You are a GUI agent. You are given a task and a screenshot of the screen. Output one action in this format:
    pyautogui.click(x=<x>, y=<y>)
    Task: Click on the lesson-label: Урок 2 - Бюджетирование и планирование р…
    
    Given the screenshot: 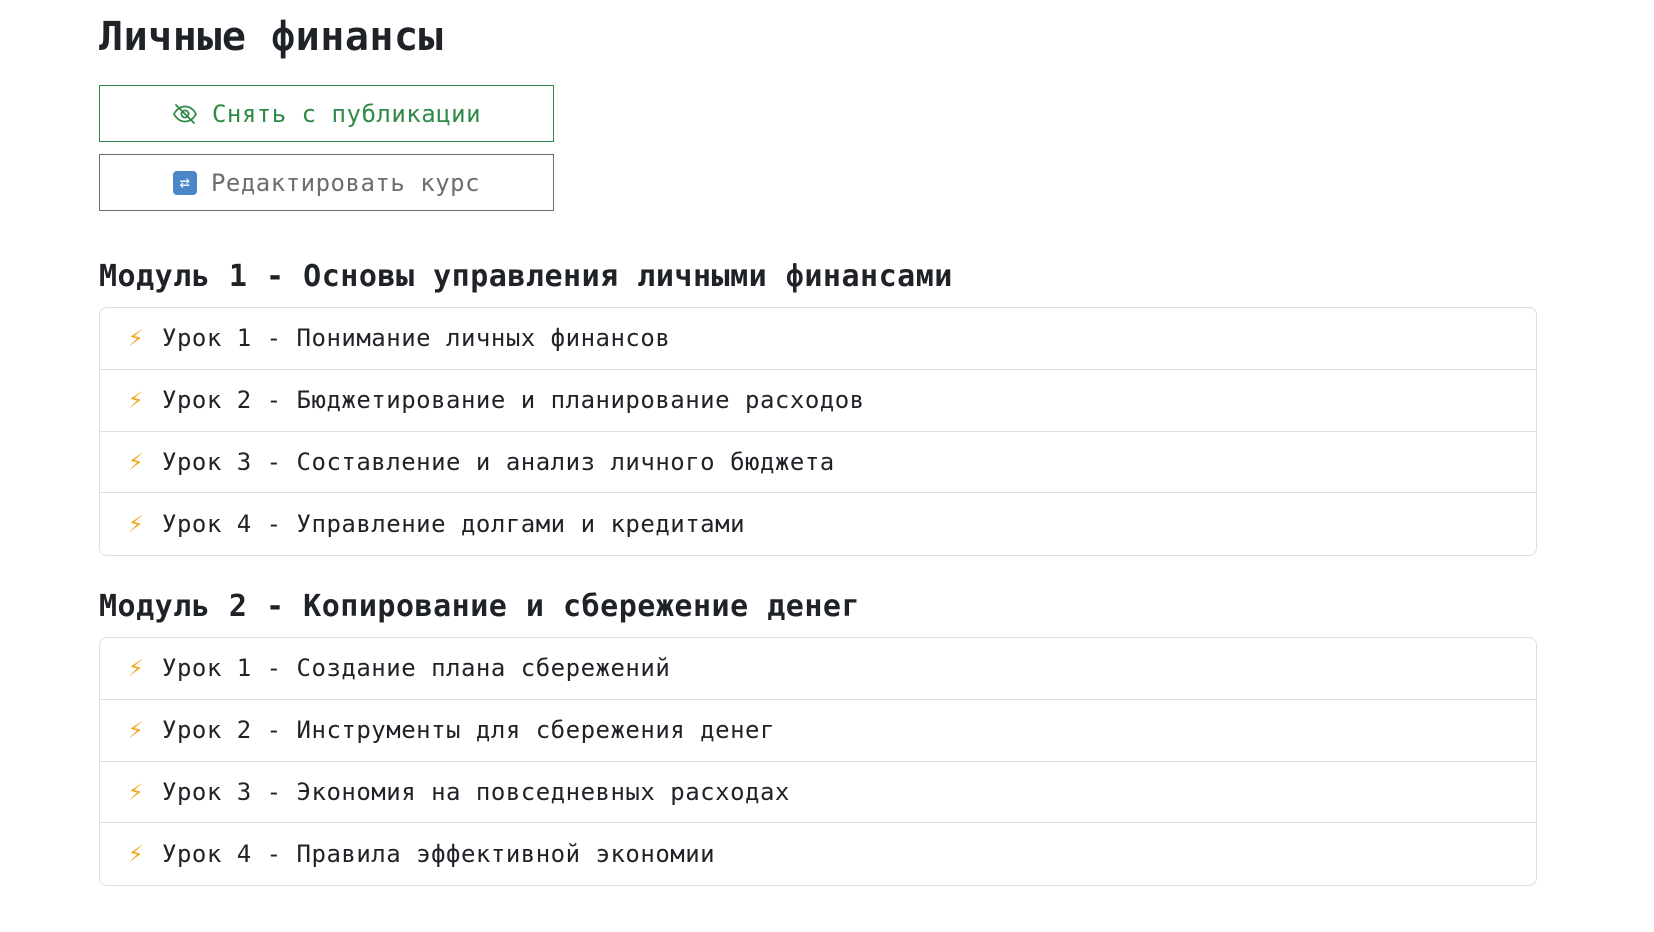 What is the action you would take?
    pyautogui.click(x=513, y=400)
    